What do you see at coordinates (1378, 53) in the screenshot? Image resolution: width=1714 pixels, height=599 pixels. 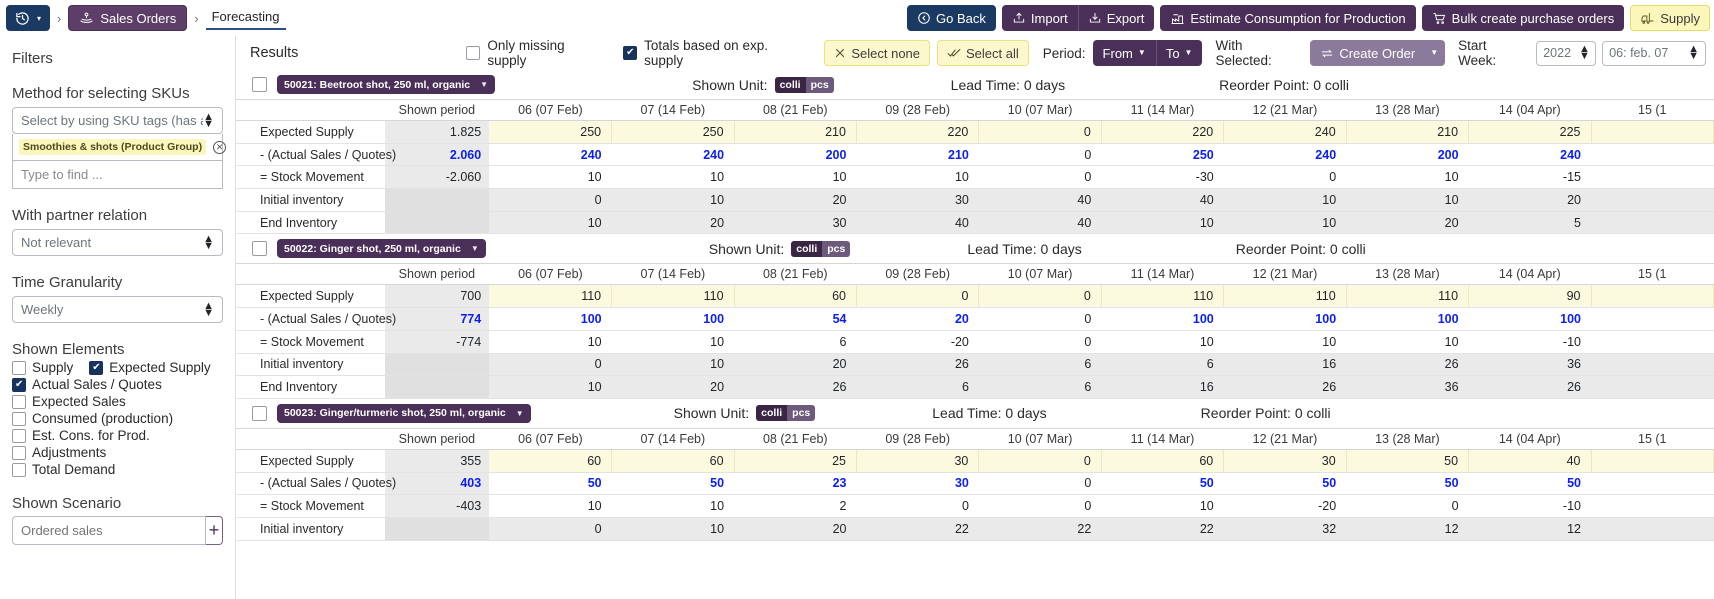 I see `create-order-dropdown: Create Order ▼` at bounding box center [1378, 53].